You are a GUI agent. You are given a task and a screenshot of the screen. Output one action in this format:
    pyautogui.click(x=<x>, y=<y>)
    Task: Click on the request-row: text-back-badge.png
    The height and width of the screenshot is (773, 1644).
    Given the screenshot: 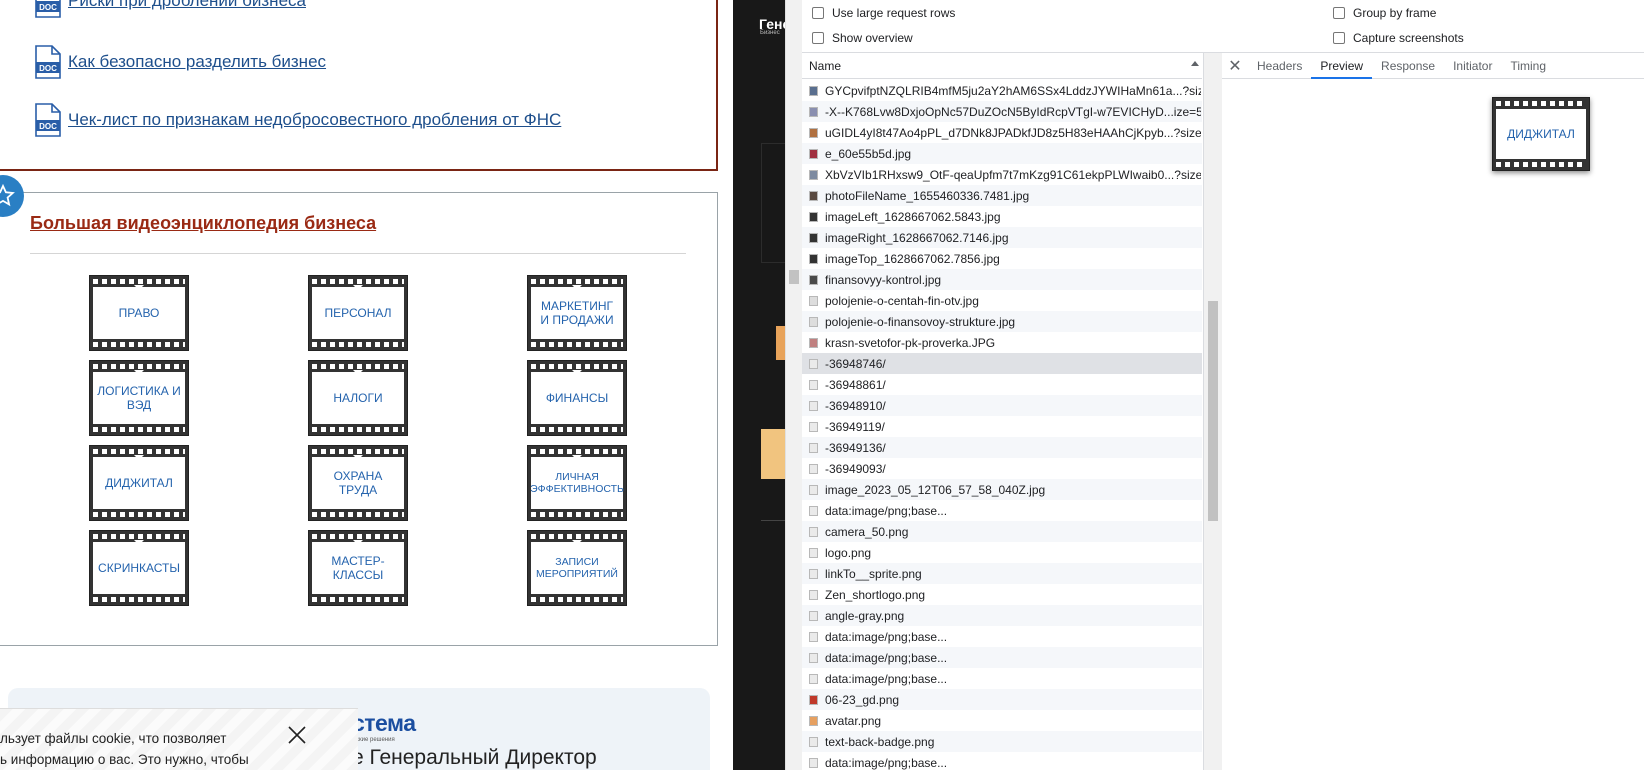 What is the action you would take?
    pyautogui.click(x=1002, y=741)
    